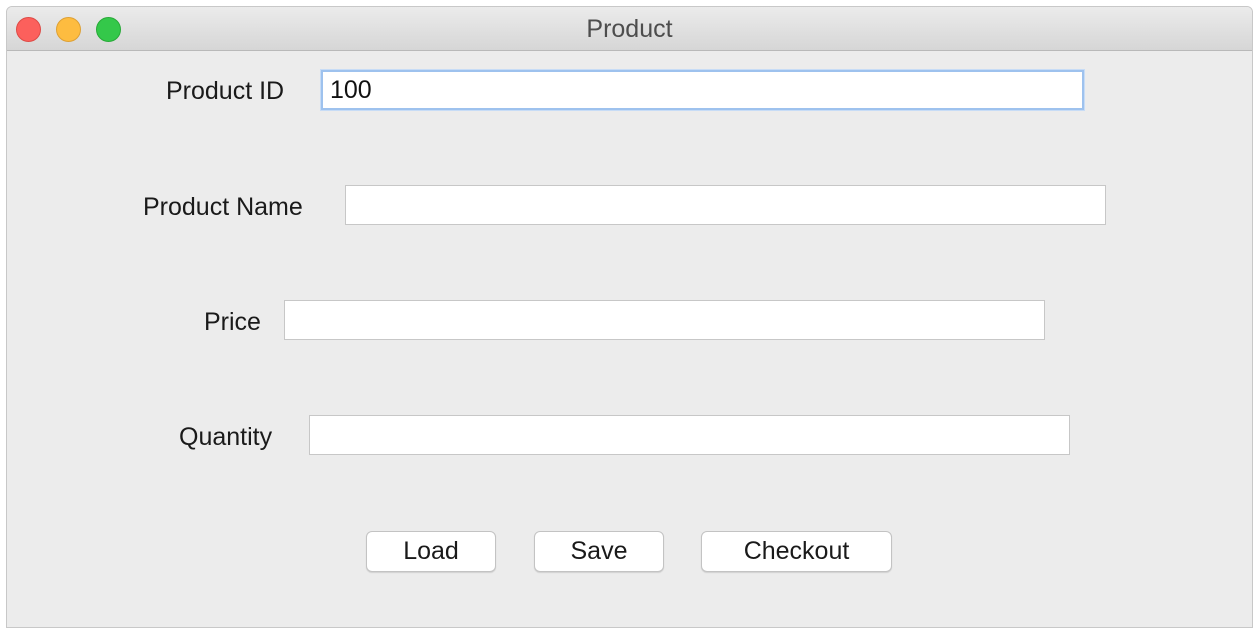 The image size is (1253, 628). I want to click on price-label: Price, so click(232, 322).